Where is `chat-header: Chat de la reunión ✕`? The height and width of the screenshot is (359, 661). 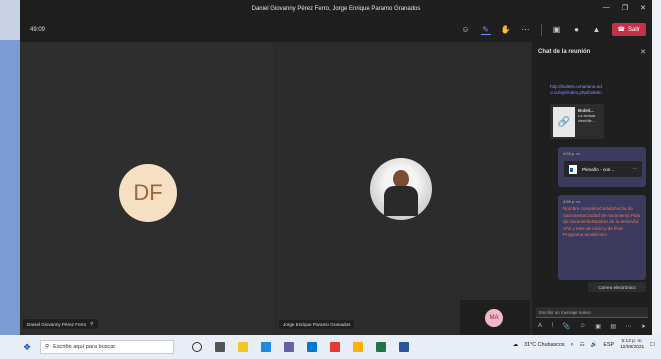
chat-header: Chat de la reunión ✕ is located at coordinates (592, 52).